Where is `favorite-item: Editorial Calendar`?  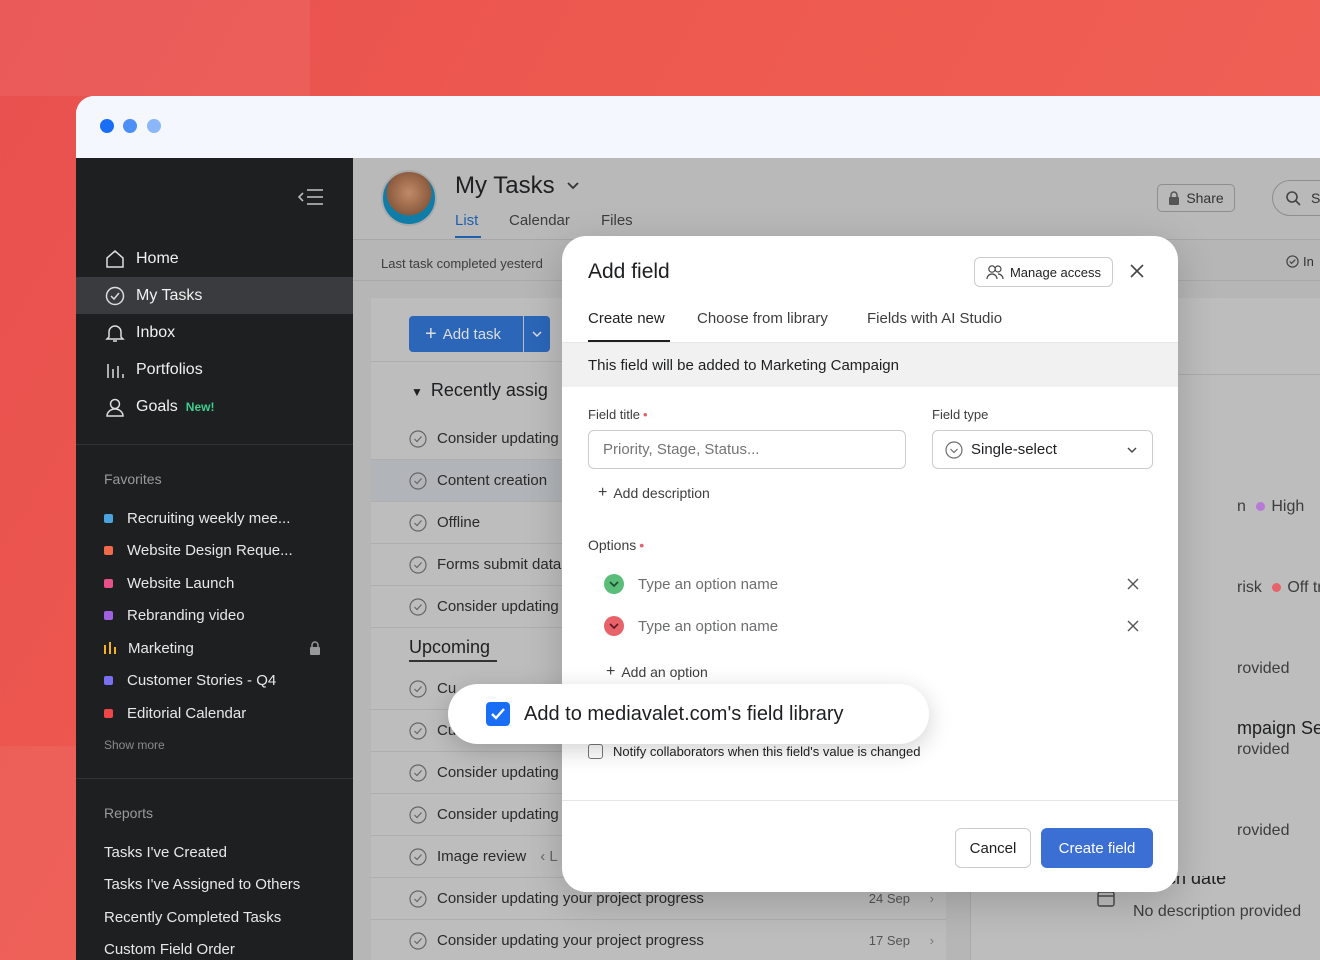
favorite-item: Editorial Calendar is located at coordinates (214, 713).